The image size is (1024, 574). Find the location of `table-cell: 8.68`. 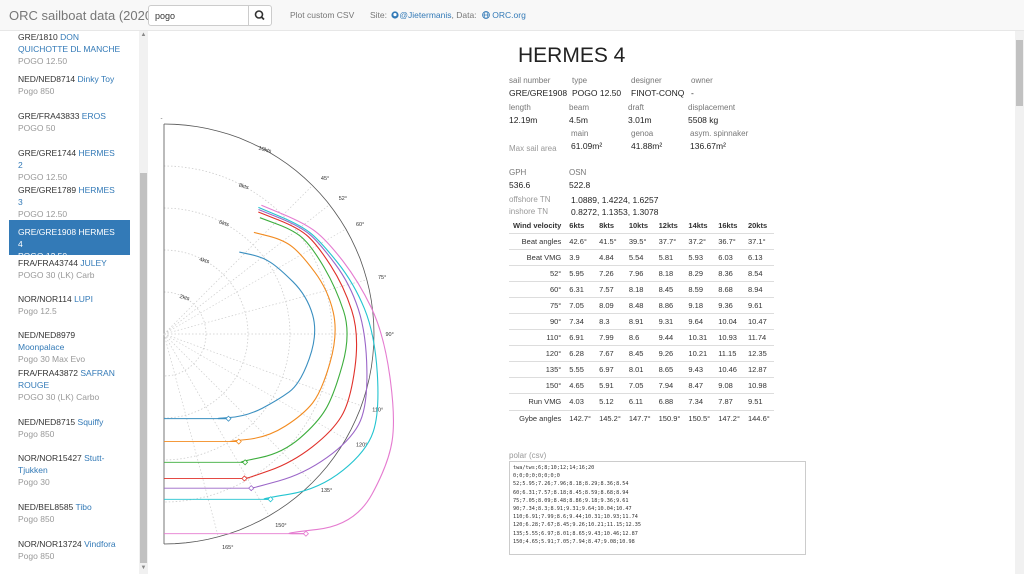

table-cell: 8.68 is located at coordinates (729, 289).